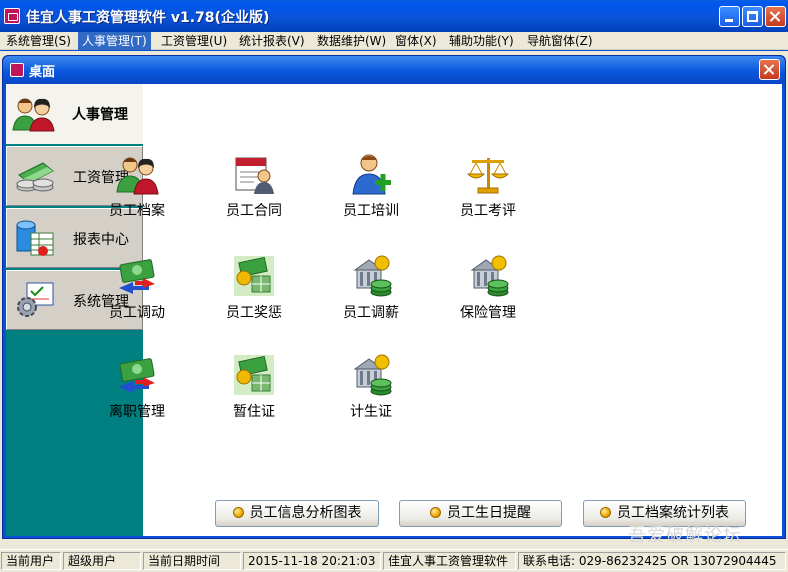  Describe the element at coordinates (194, 41) in the screenshot. I see `menu-salary: 工资管理(U)` at that location.